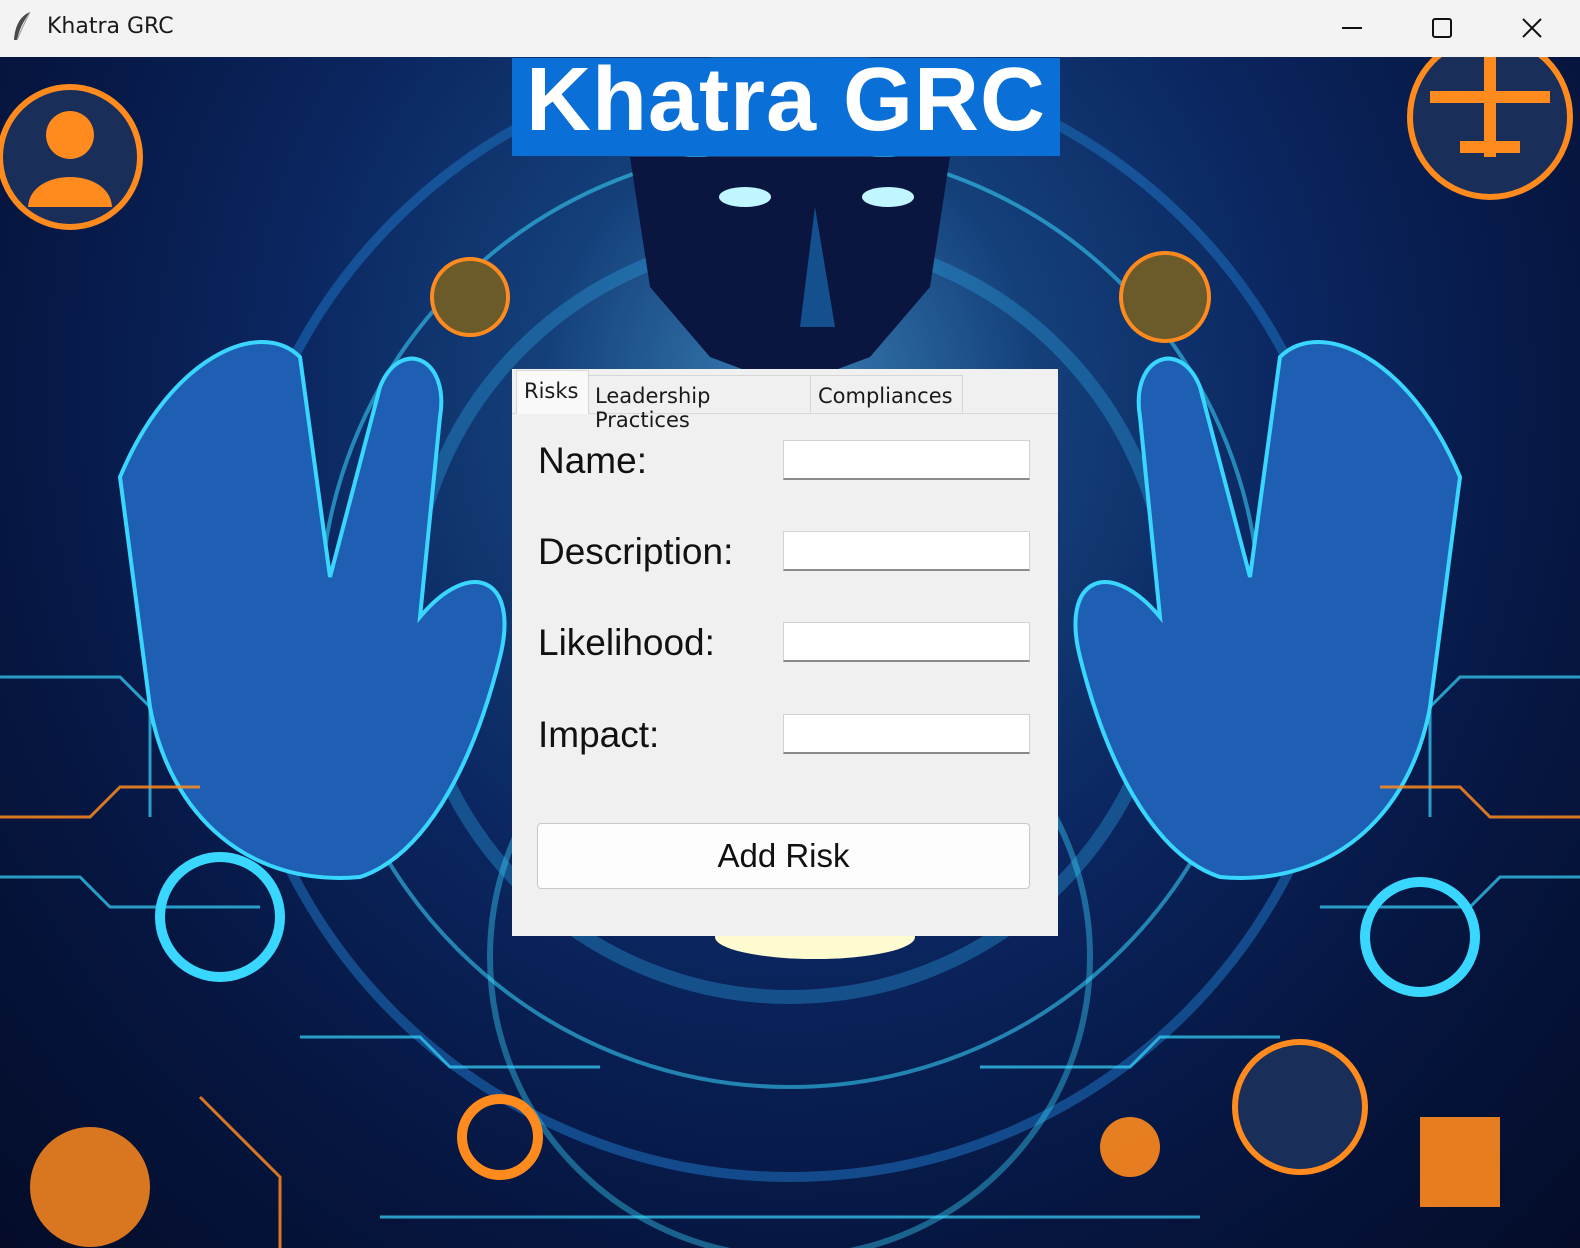 The height and width of the screenshot is (1248, 1580). I want to click on close-icon, so click(1532, 28).